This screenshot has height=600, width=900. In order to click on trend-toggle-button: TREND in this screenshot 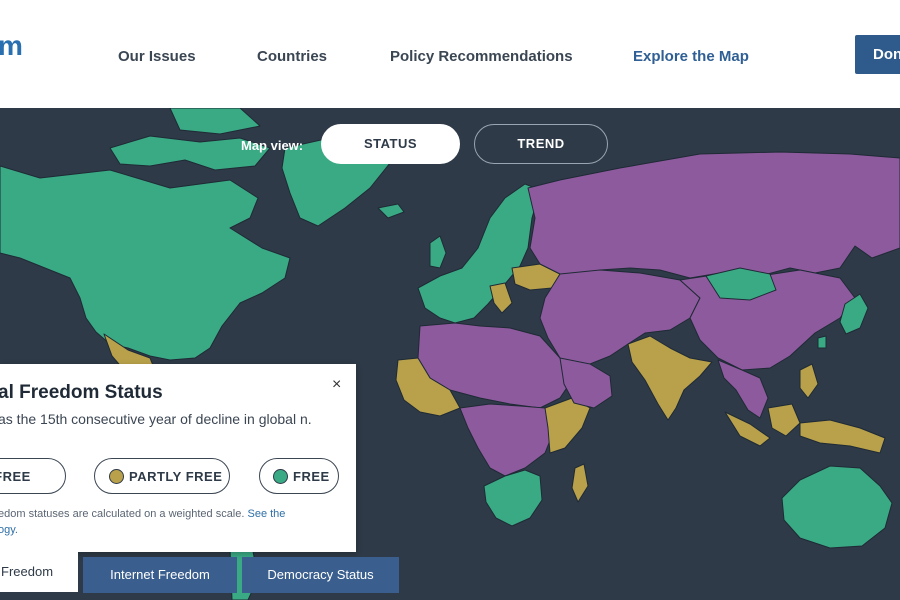, I will do `click(541, 144)`.